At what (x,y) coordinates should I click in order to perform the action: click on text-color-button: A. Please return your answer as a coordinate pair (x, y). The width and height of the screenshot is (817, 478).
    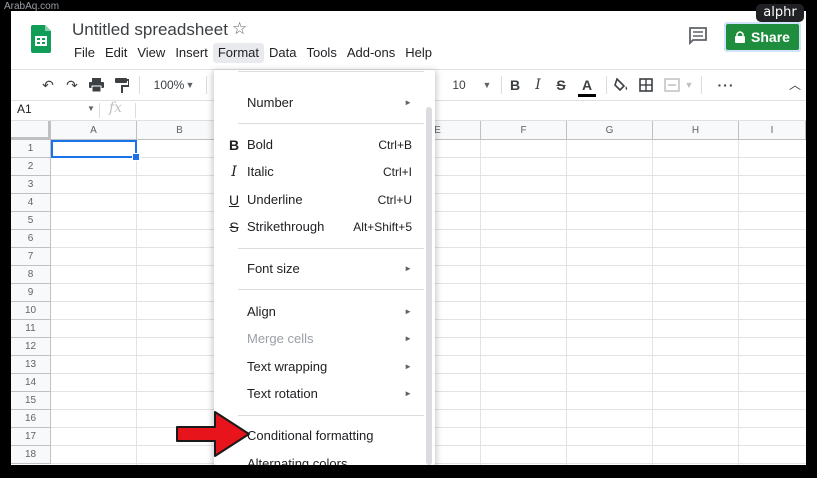
    Looking at the image, I should click on (587, 85).